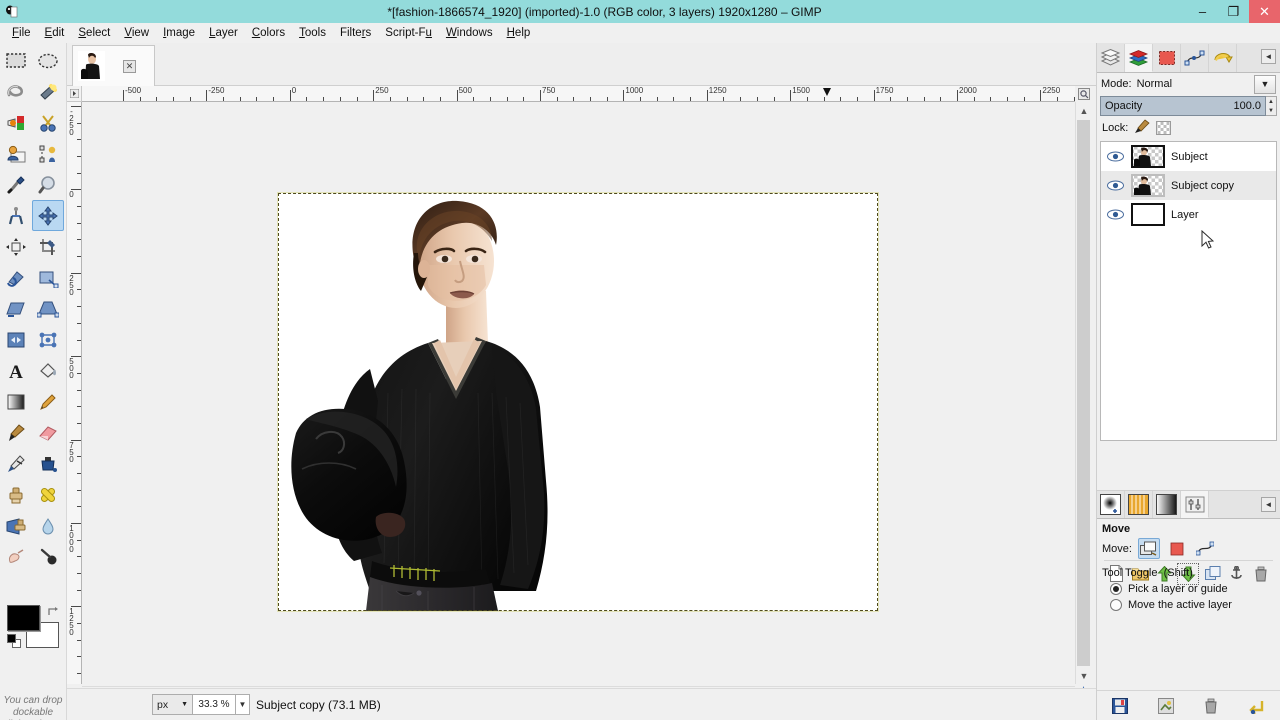 The width and height of the screenshot is (1280, 720). I want to click on radio-pick-a-layer-or-guide: Pick a layer or guide, so click(1188, 589).